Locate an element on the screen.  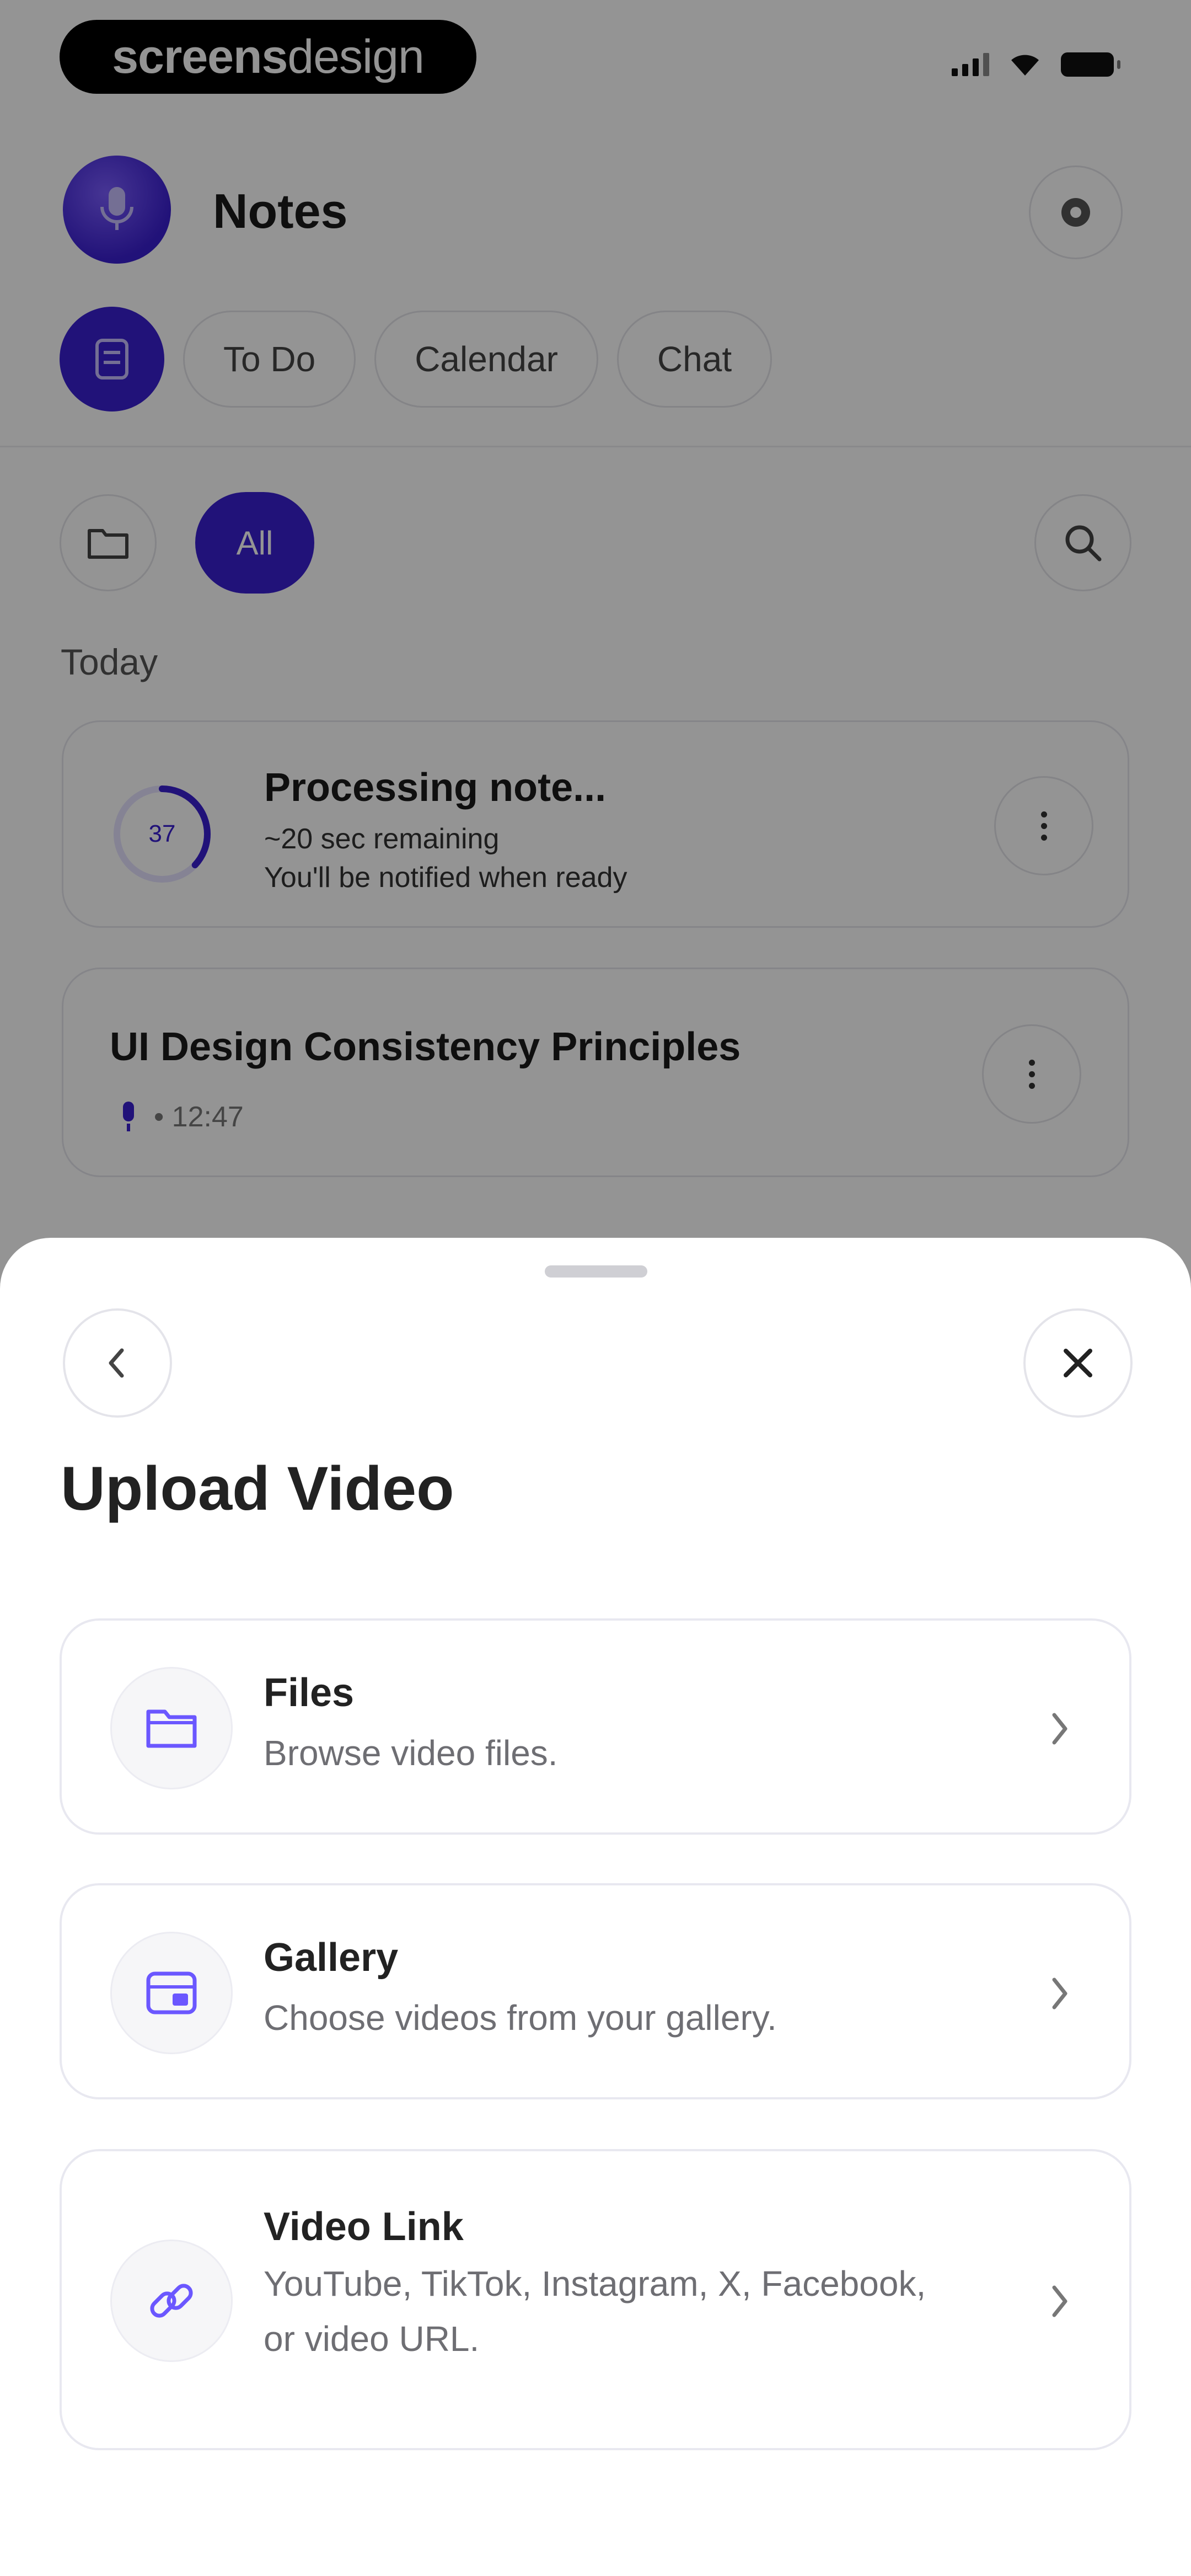
option-files-description: Browse video files. is located at coordinates (411, 1753).